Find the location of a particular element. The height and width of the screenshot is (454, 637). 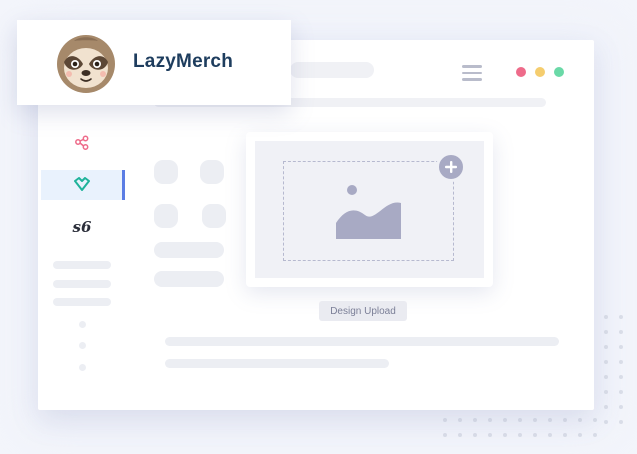

heart-diamond-icon is located at coordinates (81, 184).